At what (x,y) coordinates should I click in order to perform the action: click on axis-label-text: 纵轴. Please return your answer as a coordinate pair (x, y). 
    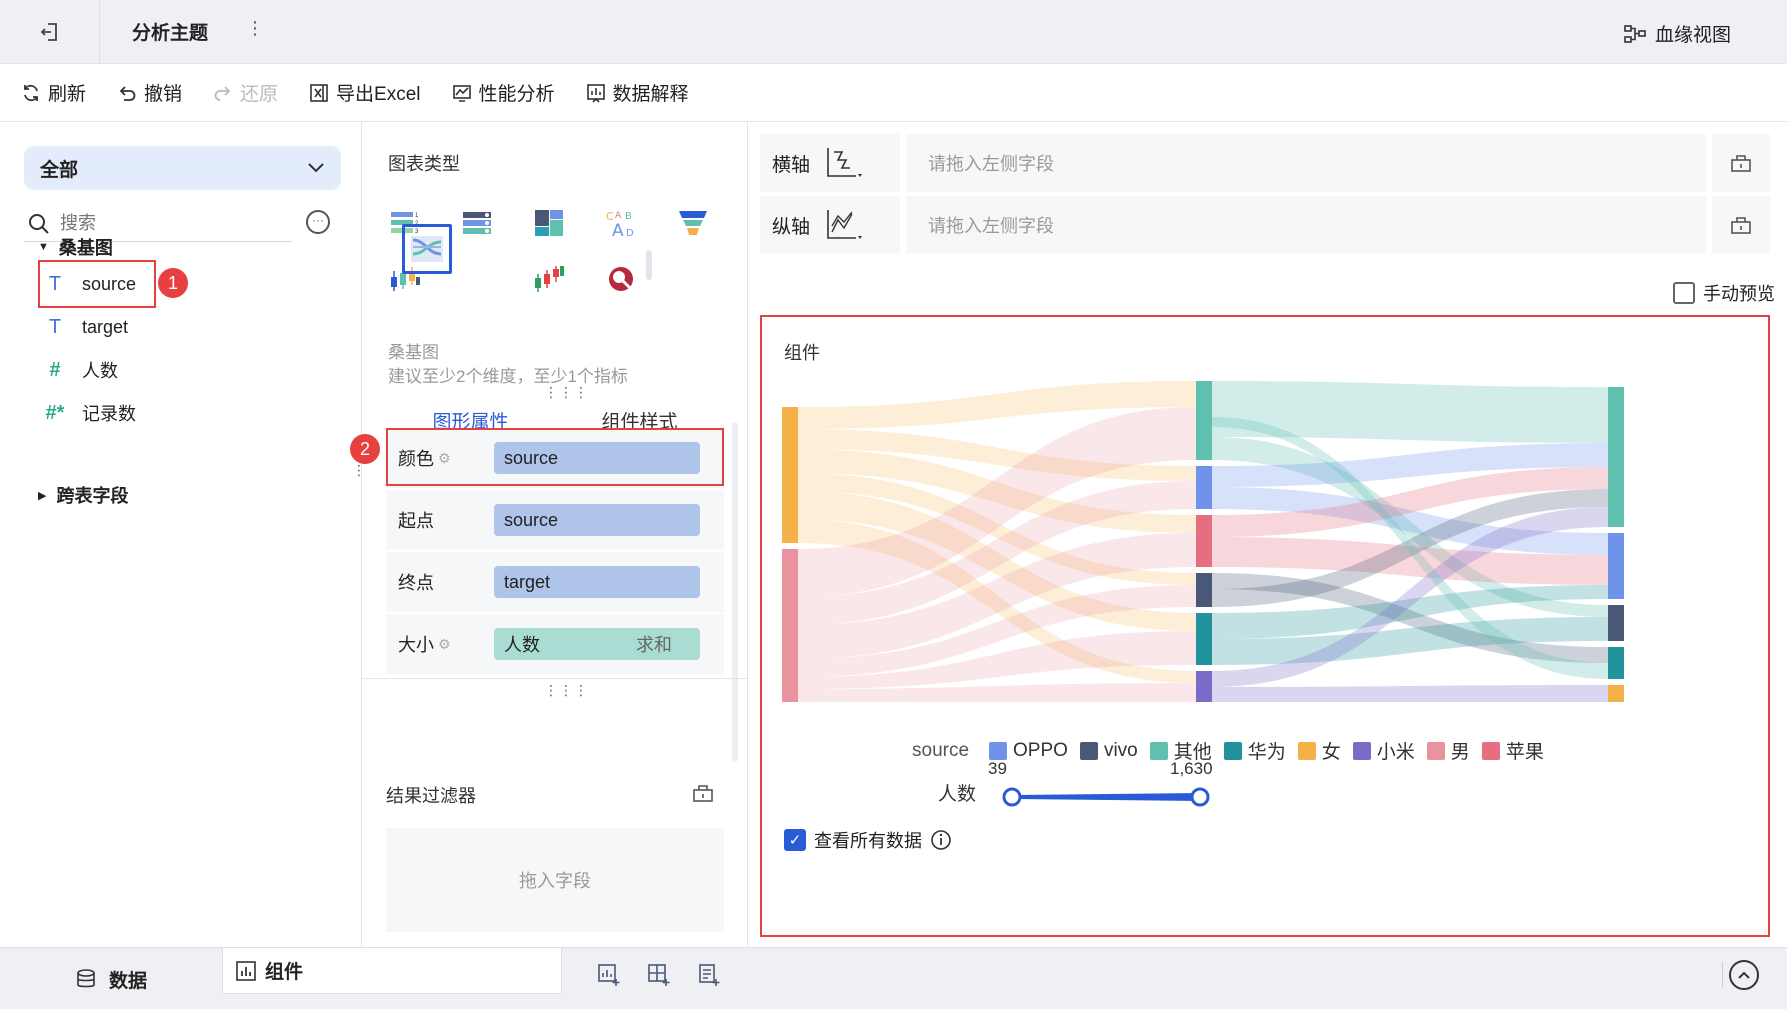
    Looking at the image, I should click on (791, 227).